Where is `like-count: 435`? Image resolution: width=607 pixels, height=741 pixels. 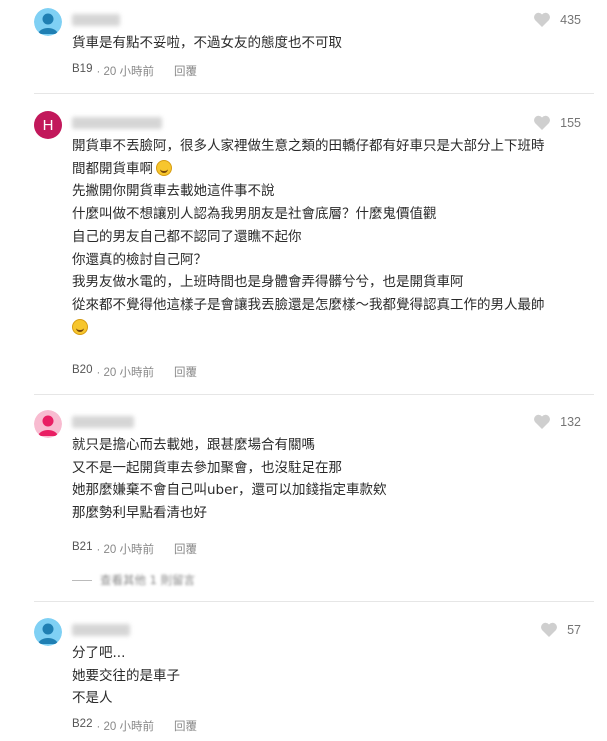
like-count: 435 is located at coordinates (570, 20).